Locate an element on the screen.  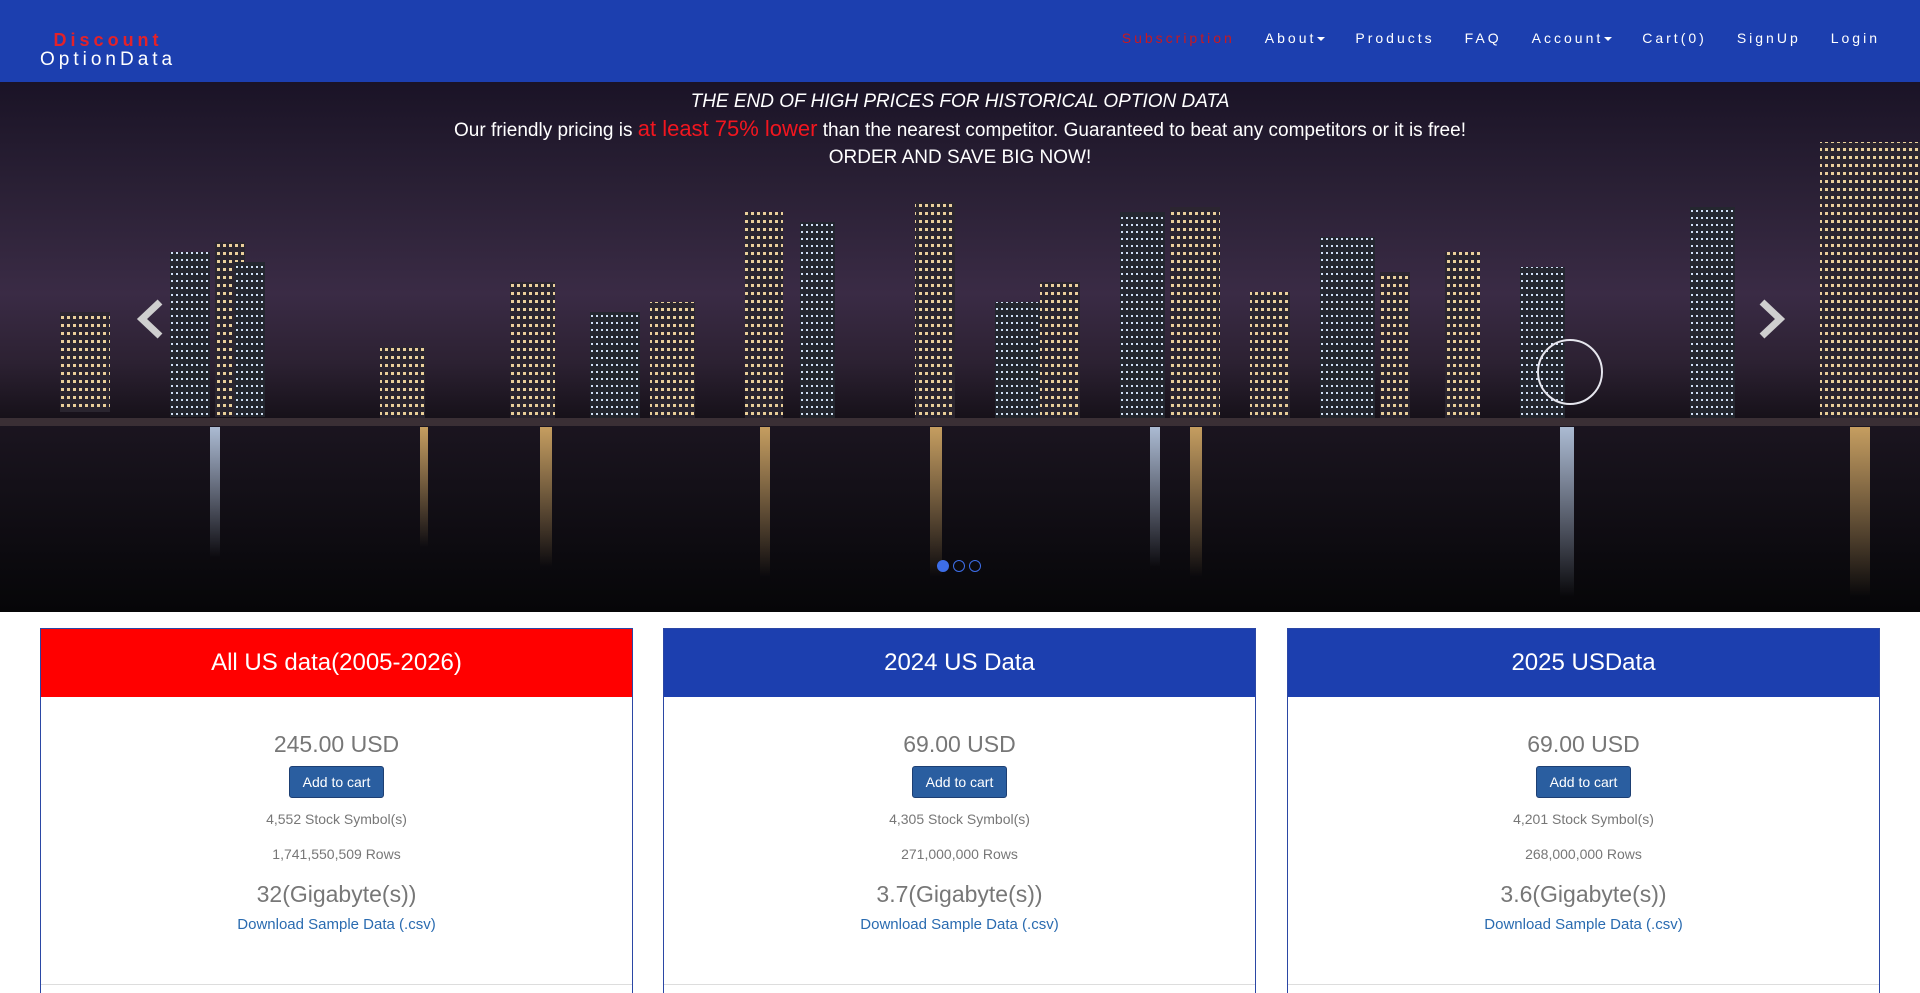
nav-item-cart: Cart(0) is located at coordinates (1674, 38).